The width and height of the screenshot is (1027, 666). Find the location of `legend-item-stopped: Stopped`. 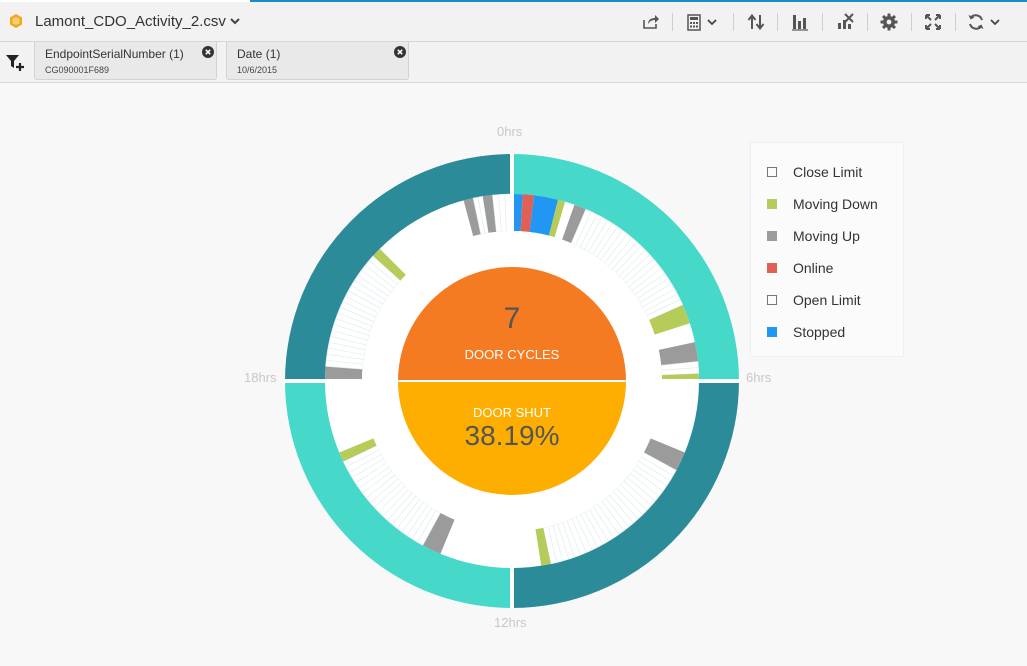

legend-item-stopped: Stopped is located at coordinates (806, 332).